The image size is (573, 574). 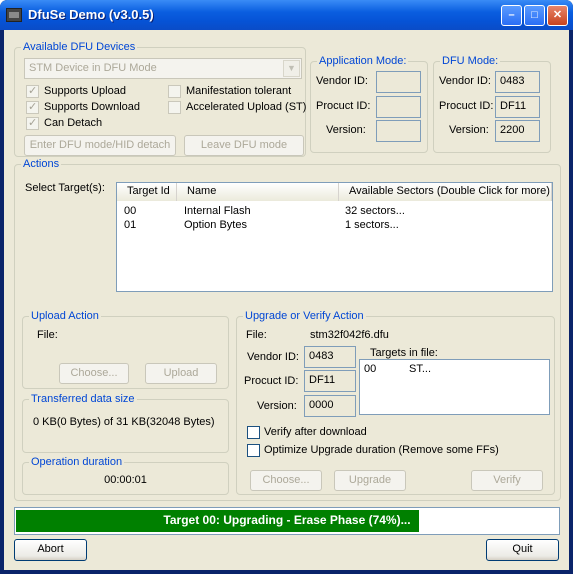 I want to click on app-version-field, so click(x=398, y=131).